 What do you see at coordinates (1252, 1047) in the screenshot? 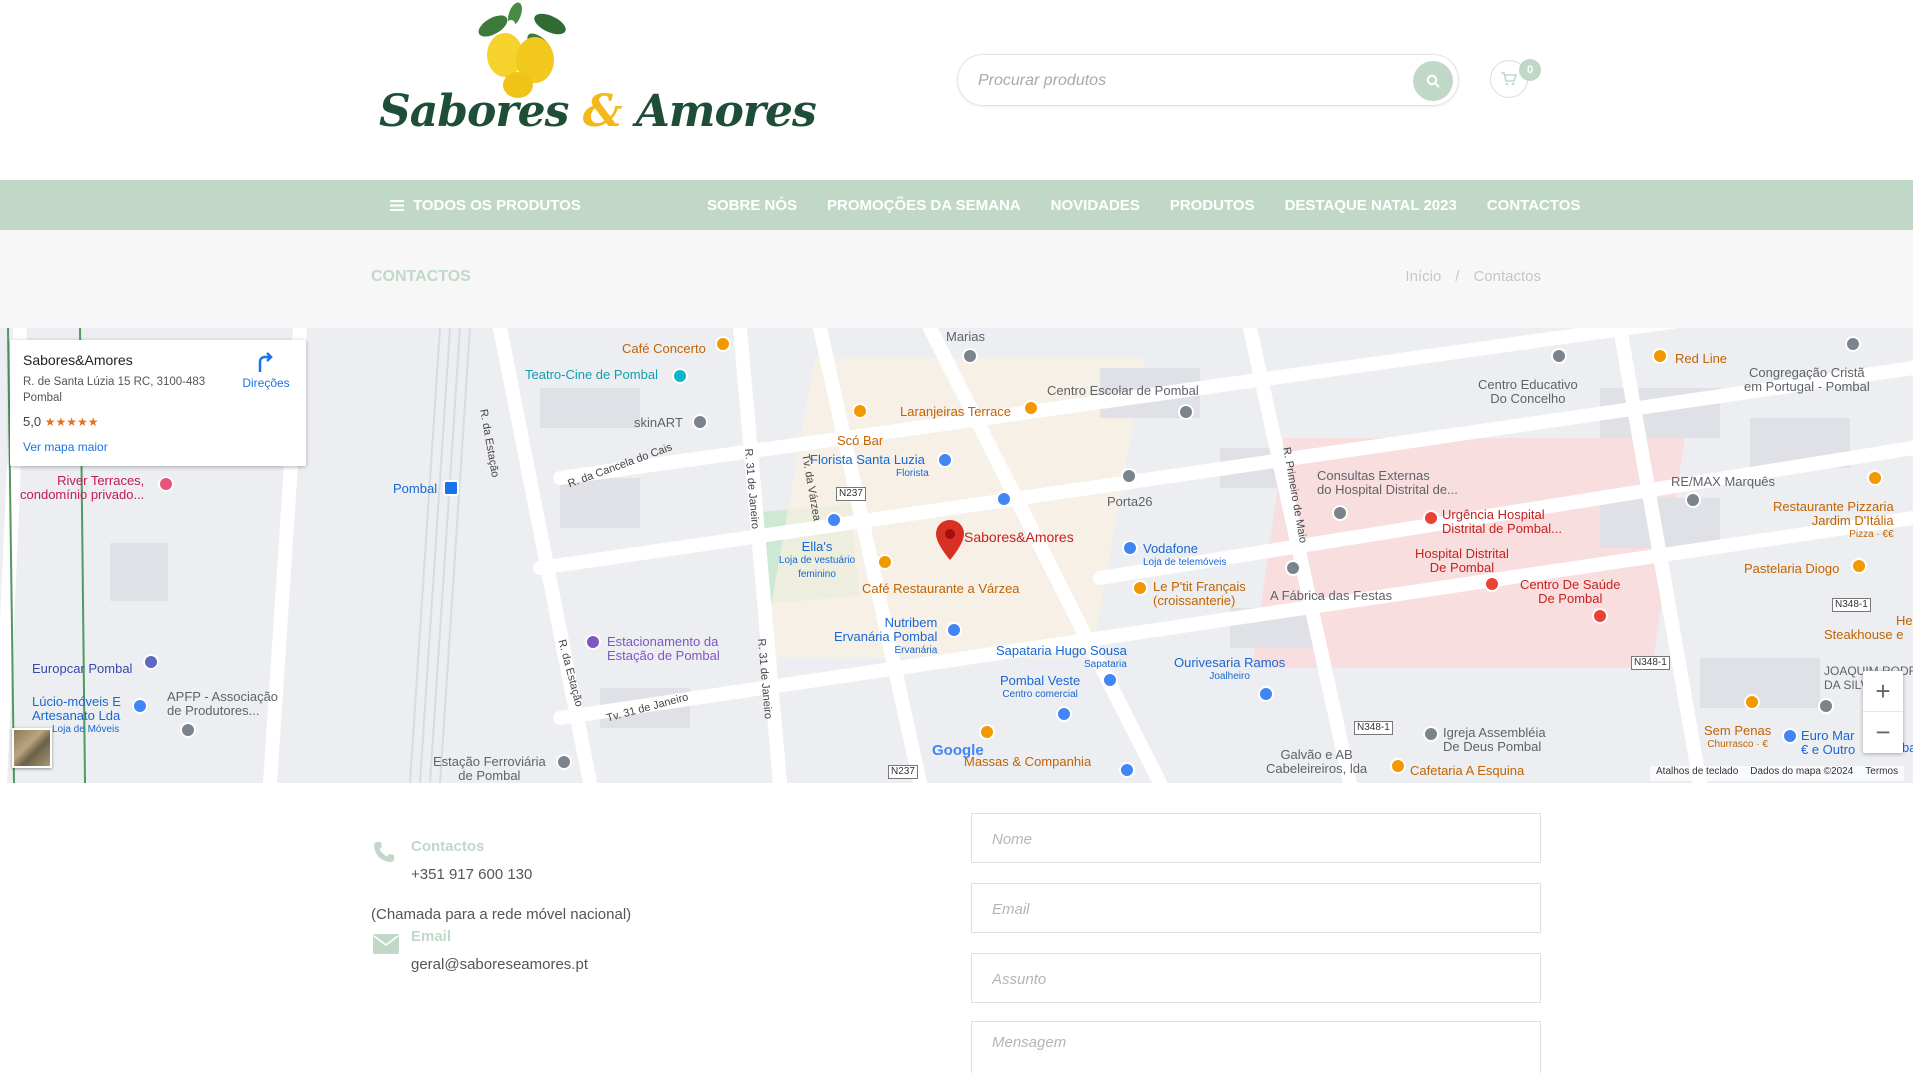
I see `message-textarea` at bounding box center [1252, 1047].